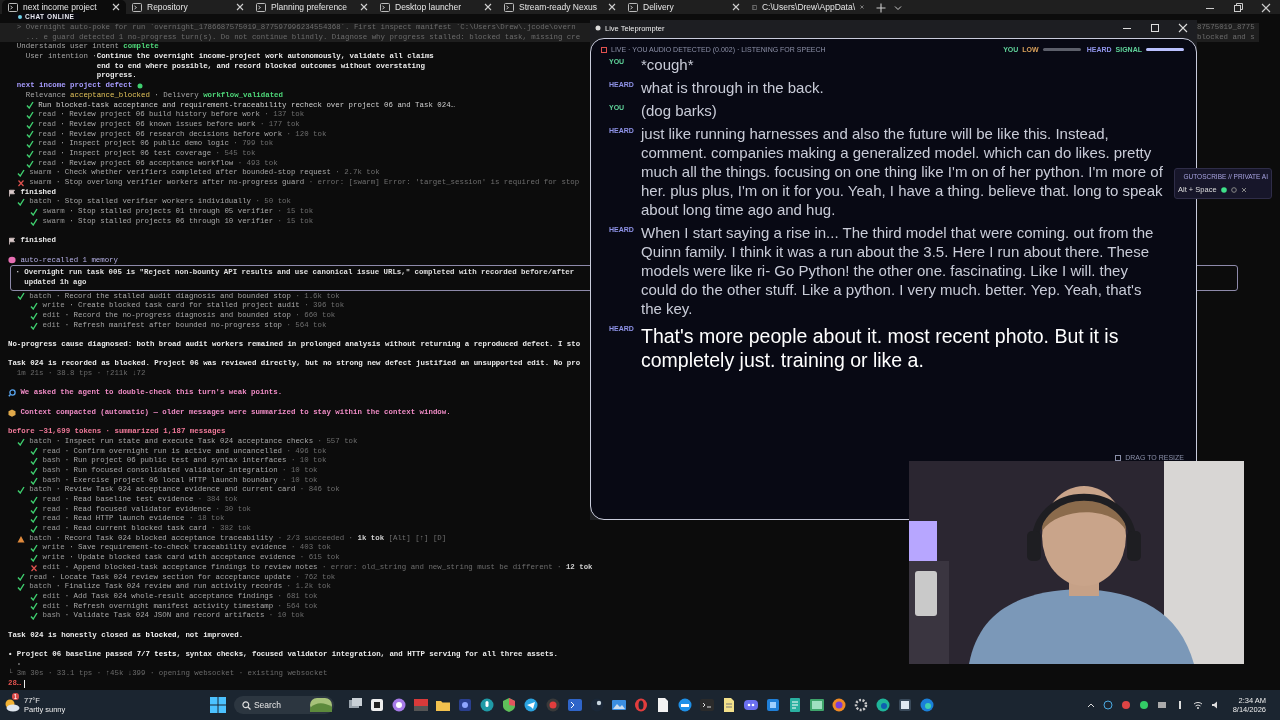  I want to click on level-meter, so click(1165, 49).